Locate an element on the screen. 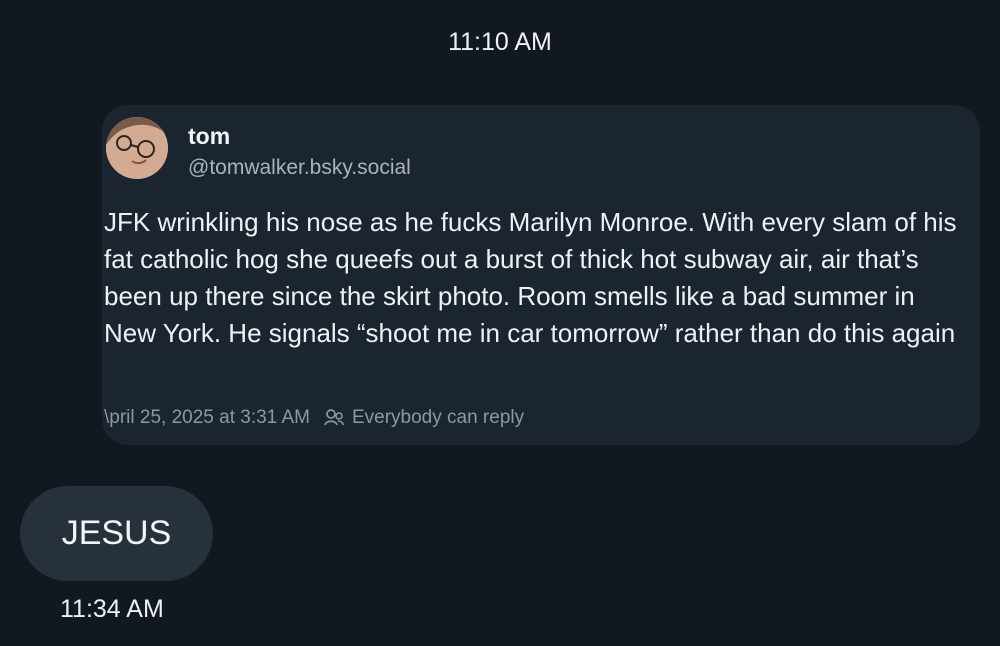  avatar-image is located at coordinates (137, 148).